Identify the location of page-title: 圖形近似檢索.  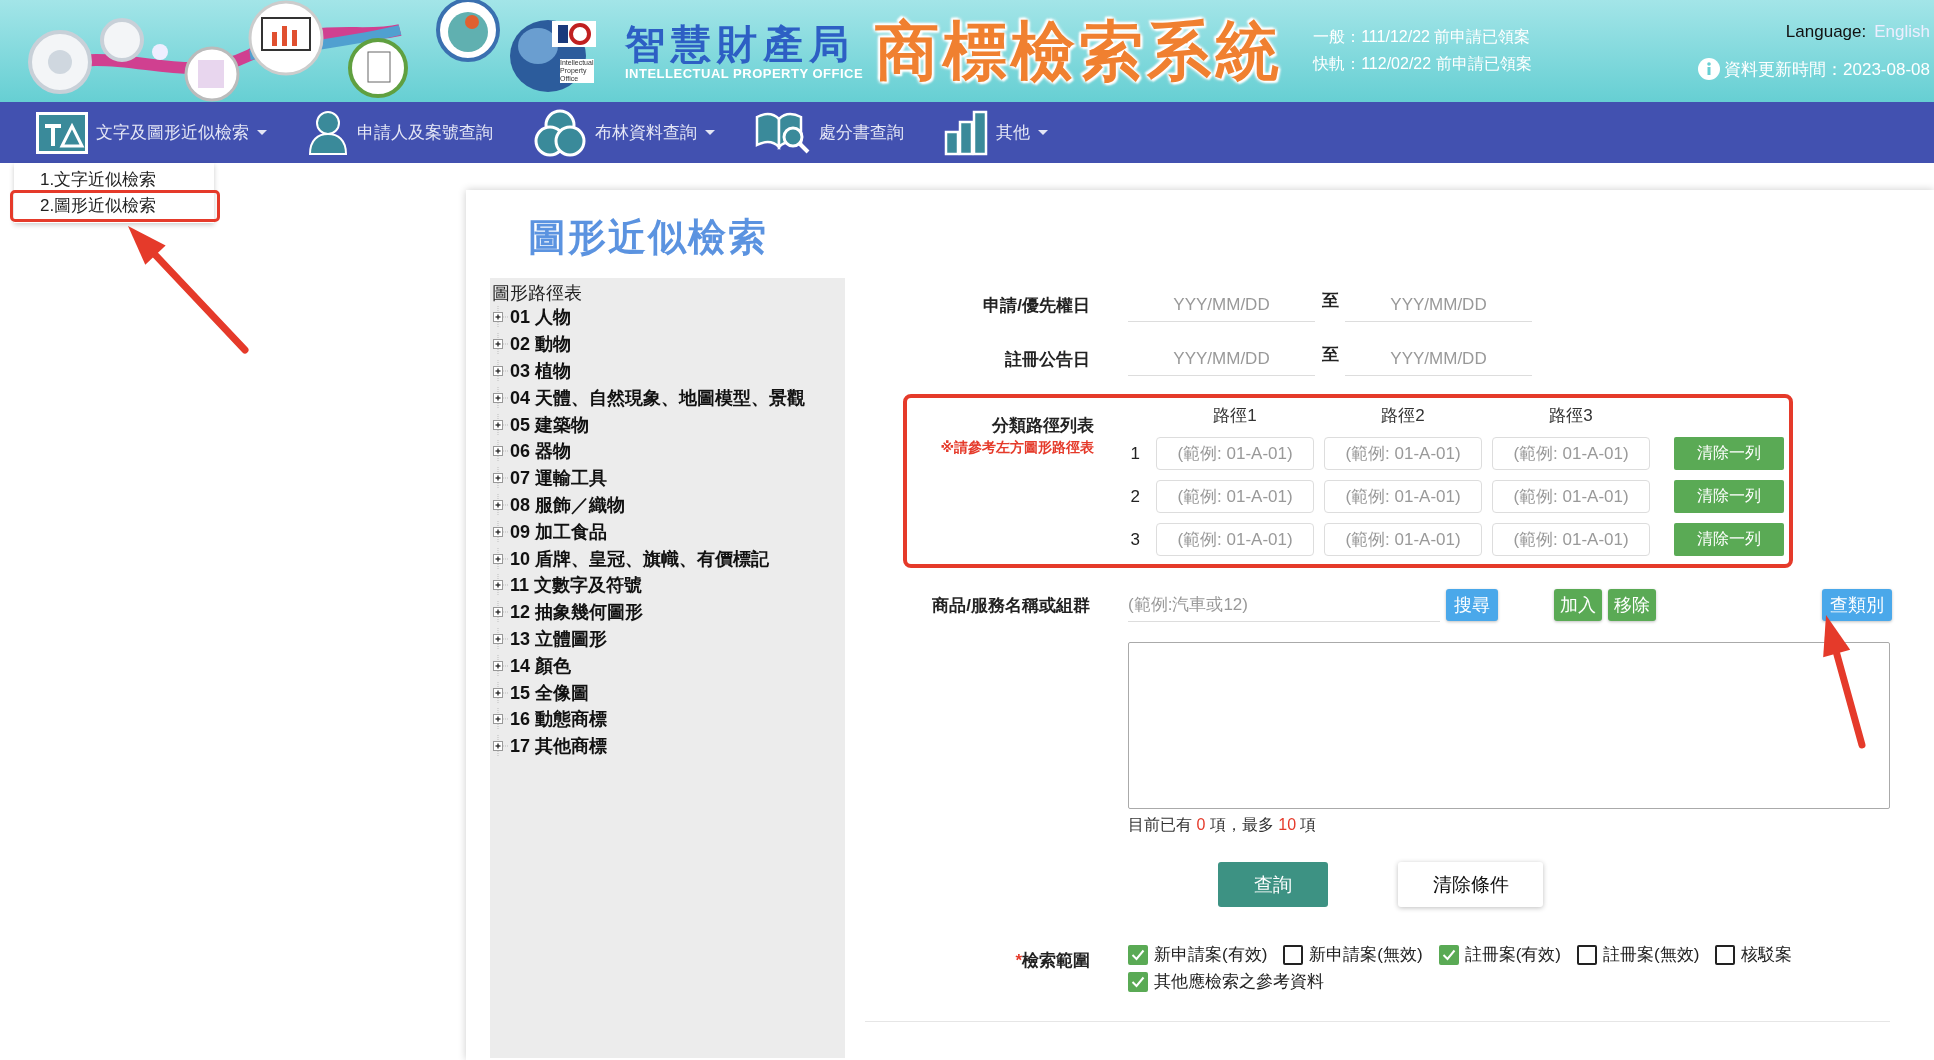
(648, 237).